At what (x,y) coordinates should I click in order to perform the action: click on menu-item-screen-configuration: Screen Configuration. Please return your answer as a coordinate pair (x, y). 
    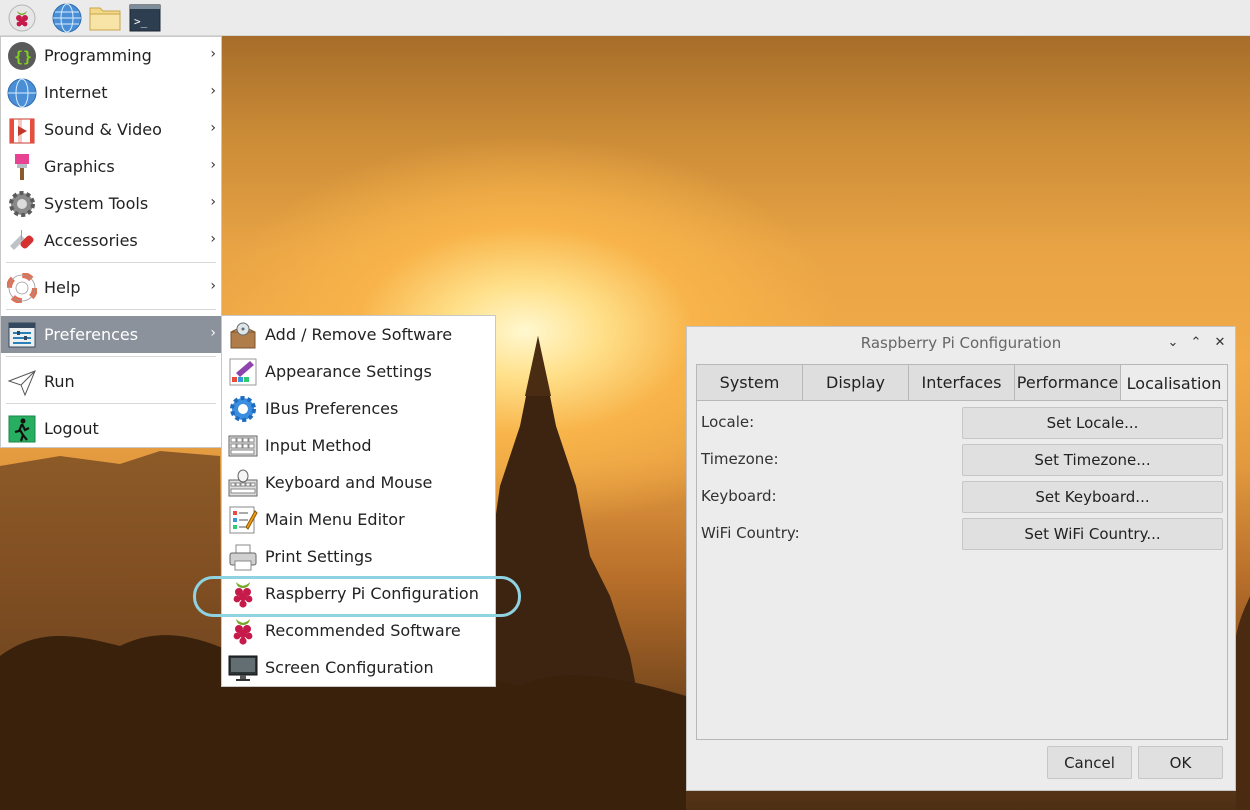
    Looking at the image, I should click on (358, 667).